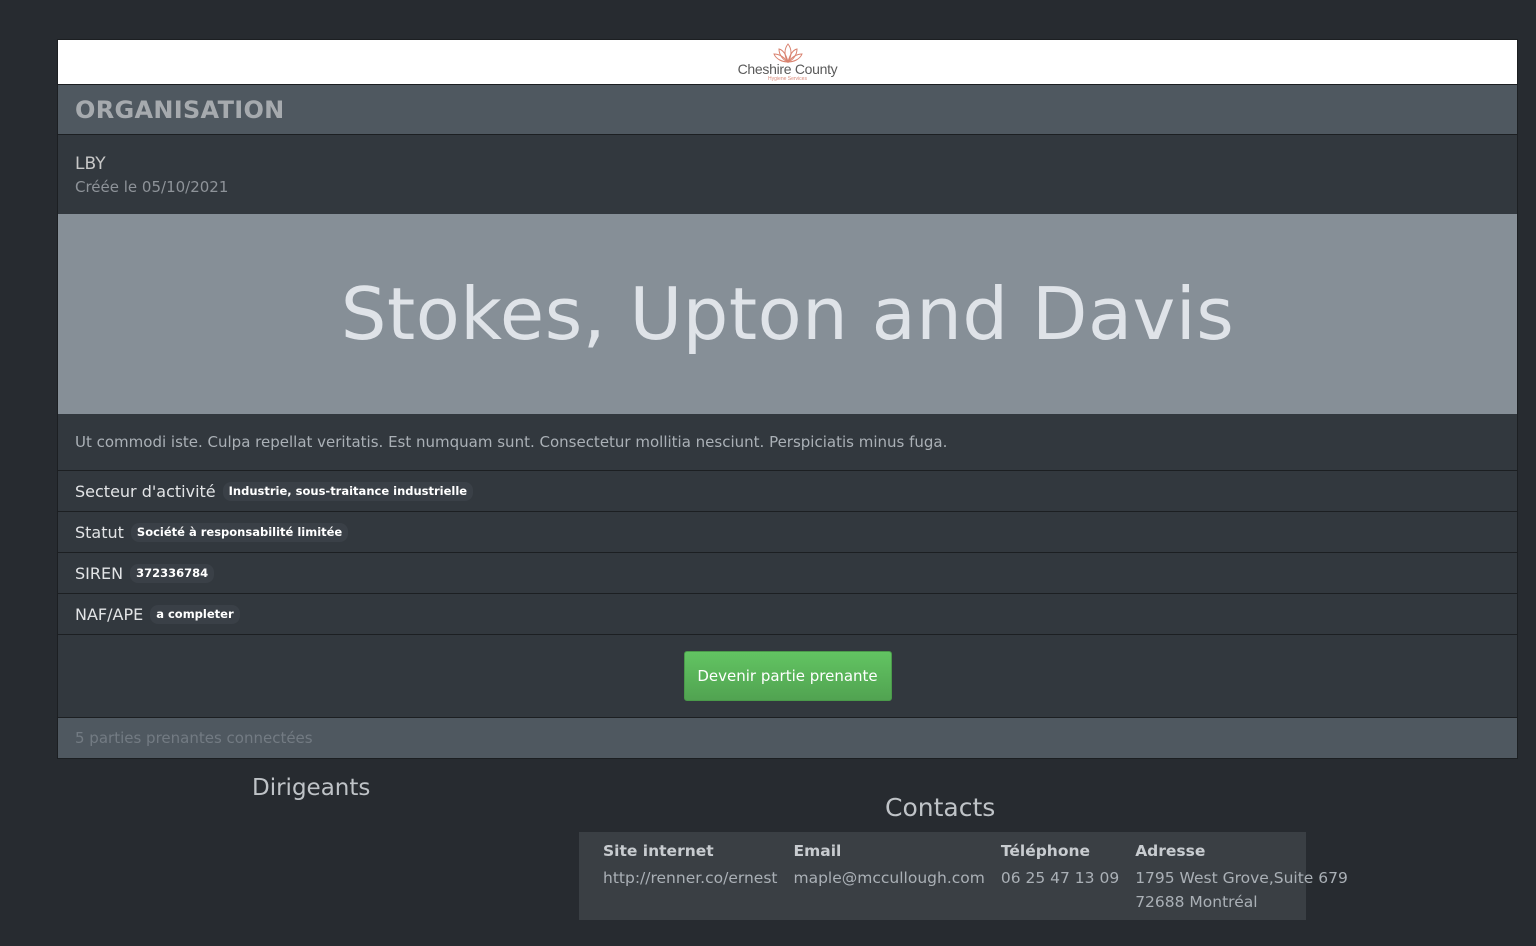 The height and width of the screenshot is (946, 1536). I want to click on contact-address: 1795 West Grove,Suite 679 72688 Montréal, so click(1241, 889).